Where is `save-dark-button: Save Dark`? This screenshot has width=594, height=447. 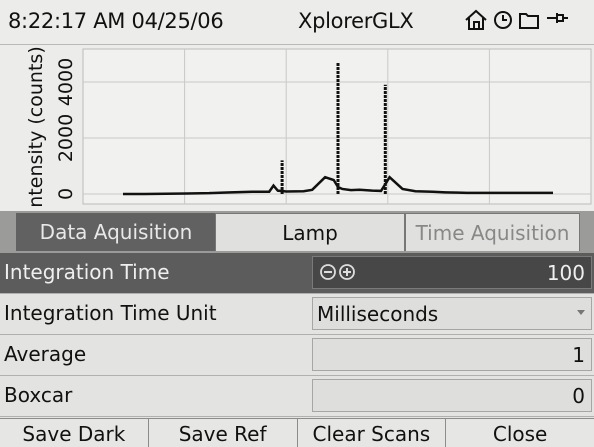 save-dark-button: Save Dark is located at coordinates (74, 433).